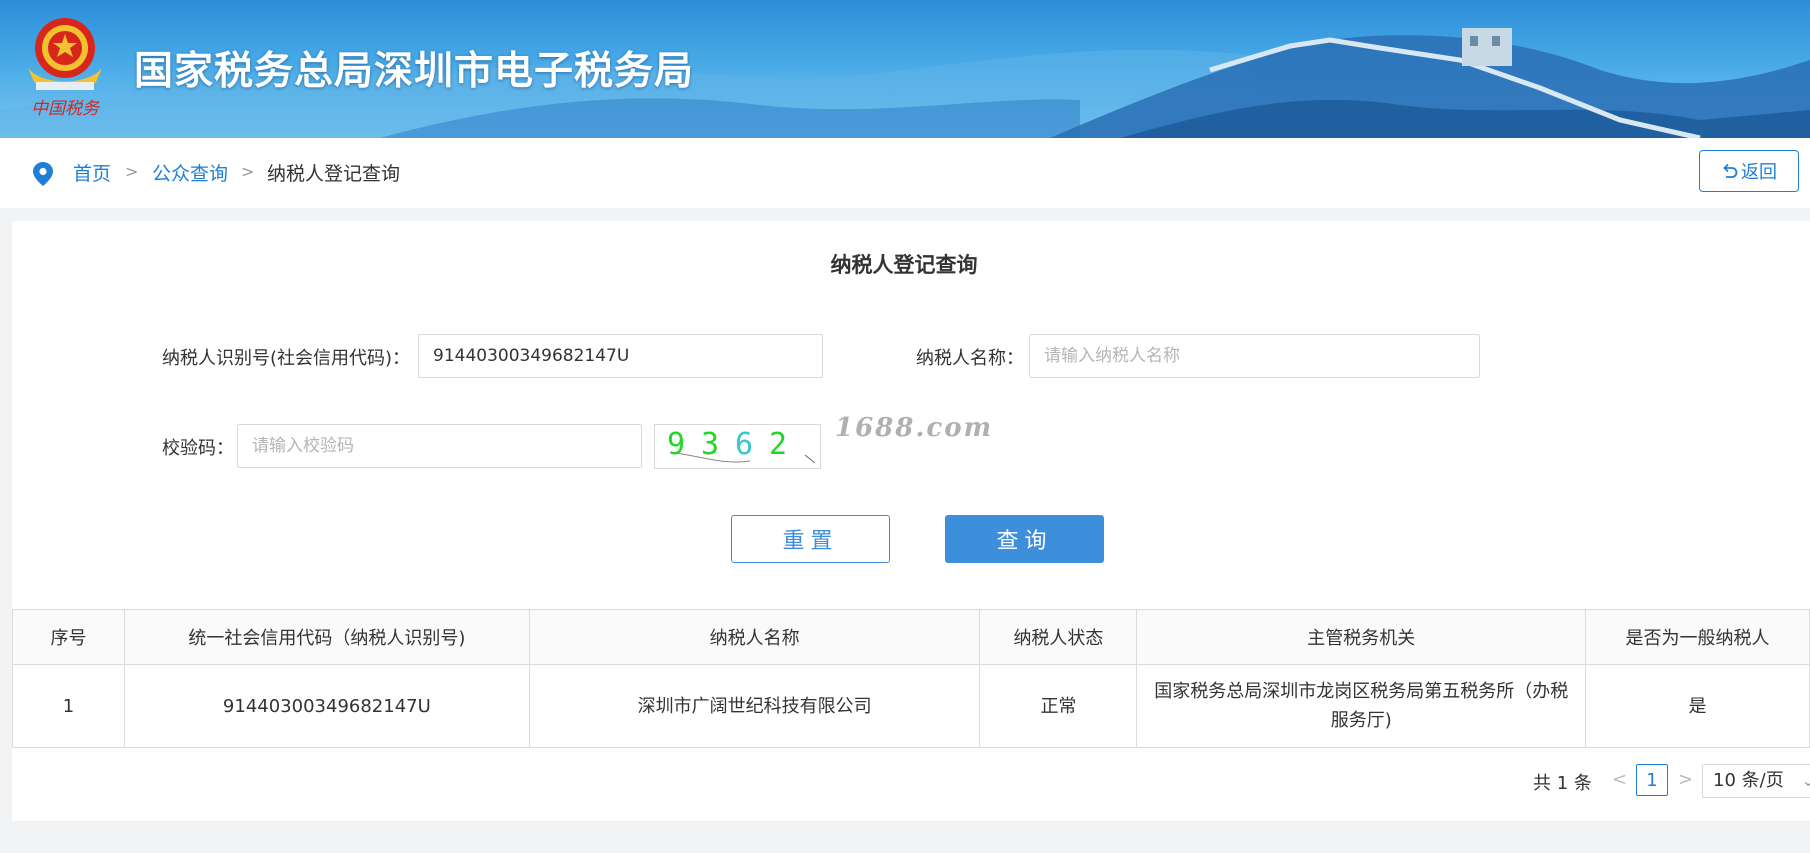 The width and height of the screenshot is (1810, 853). Describe the element at coordinates (286, 358) in the screenshot. I see `taxpayer-id-label: 纳税人识别号(社会信用代码)：` at that location.